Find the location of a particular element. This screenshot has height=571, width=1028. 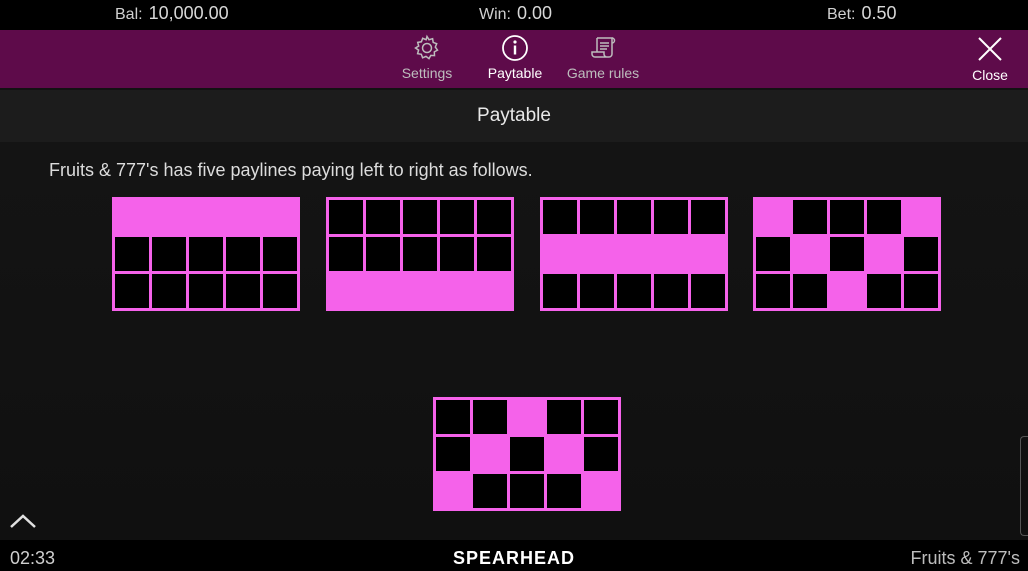

payline-4-grid is located at coordinates (847, 254).